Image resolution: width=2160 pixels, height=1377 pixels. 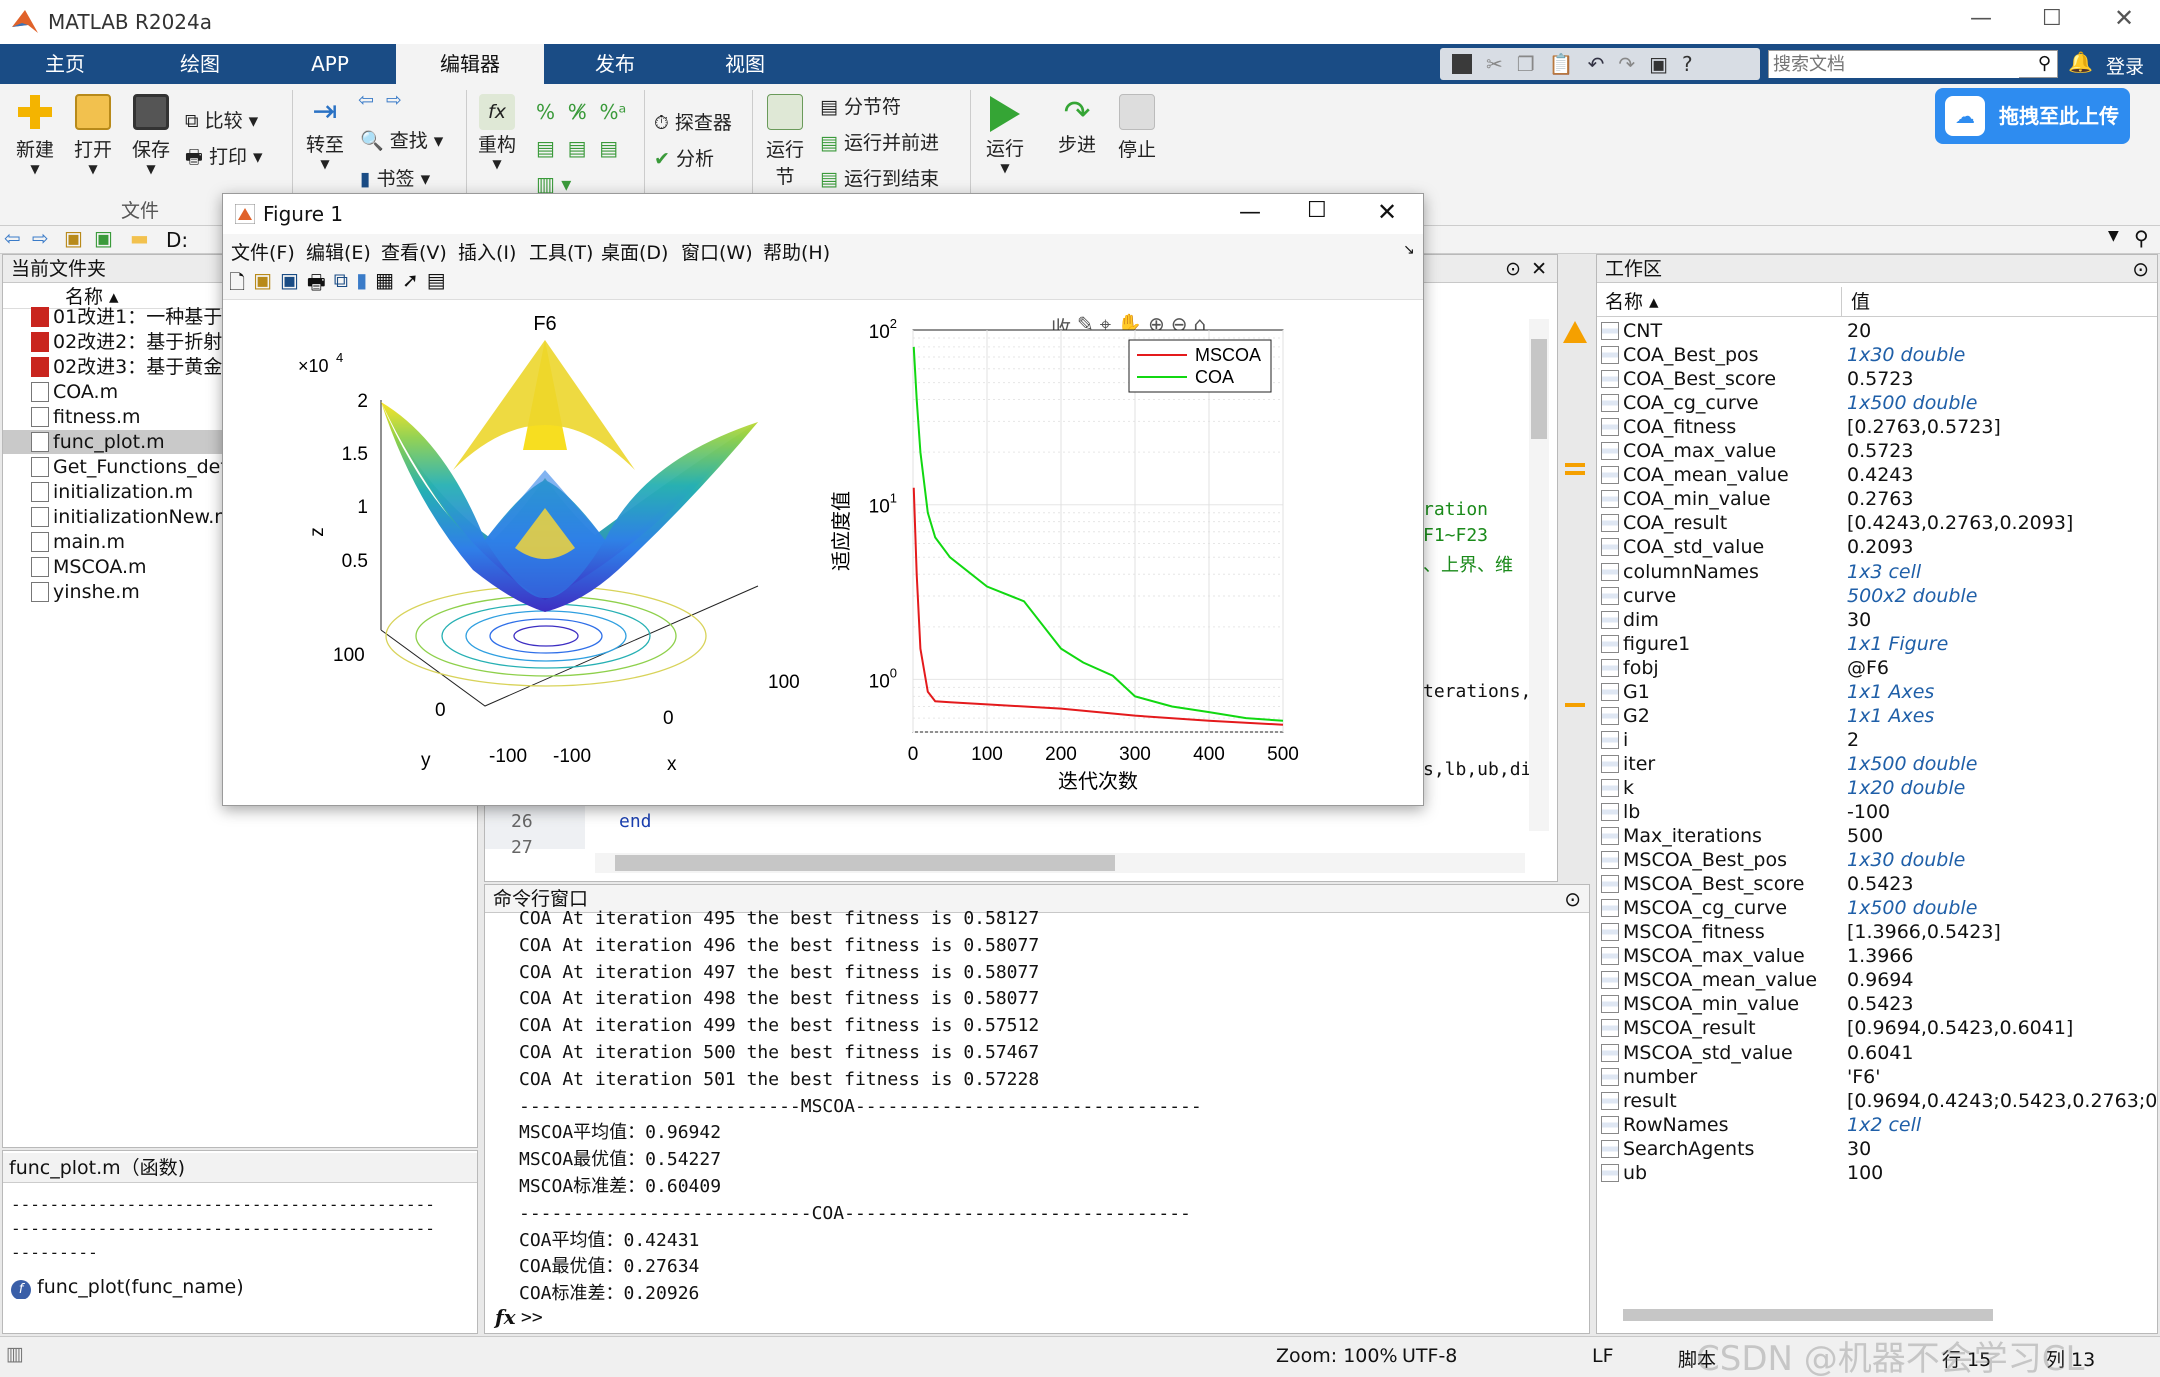 What do you see at coordinates (1077, 125) in the screenshot?
I see `step-button: ↷ 步进` at bounding box center [1077, 125].